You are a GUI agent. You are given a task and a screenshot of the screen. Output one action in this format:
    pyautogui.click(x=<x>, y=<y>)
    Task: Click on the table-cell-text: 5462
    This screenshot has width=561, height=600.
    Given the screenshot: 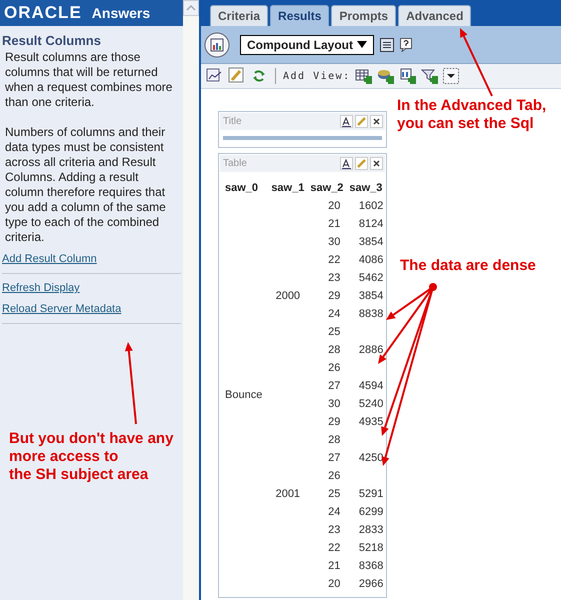 What is the action you would take?
    pyautogui.click(x=371, y=278)
    